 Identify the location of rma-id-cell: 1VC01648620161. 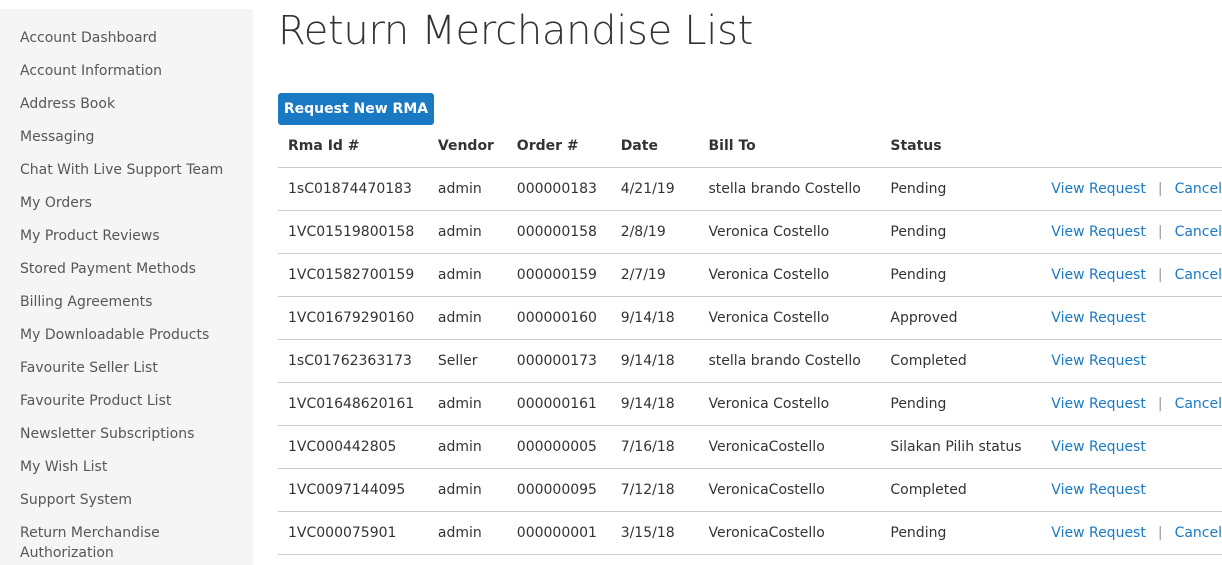
(353, 404).